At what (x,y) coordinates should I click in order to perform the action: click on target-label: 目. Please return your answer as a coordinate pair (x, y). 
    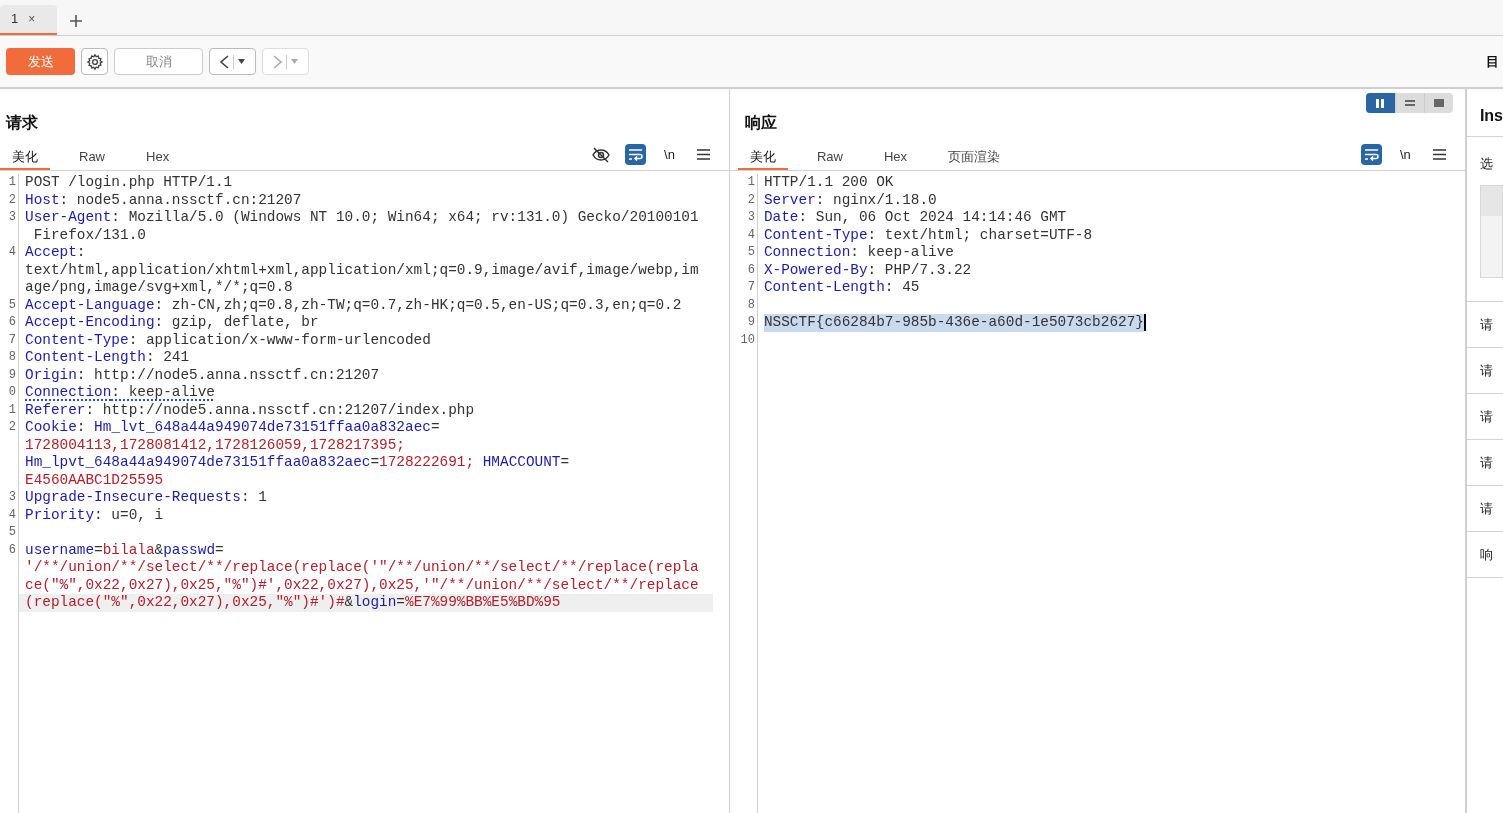
    Looking at the image, I should click on (1493, 61).